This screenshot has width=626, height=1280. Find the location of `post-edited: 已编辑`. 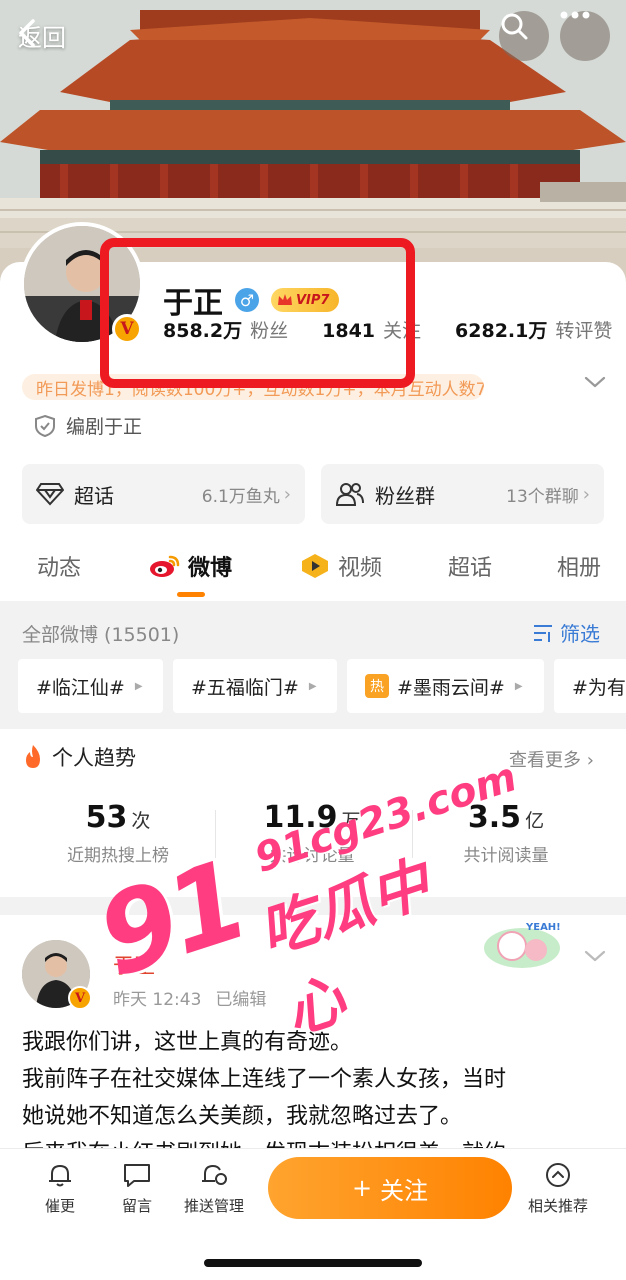

post-edited: 已编辑 is located at coordinates (241, 1000).